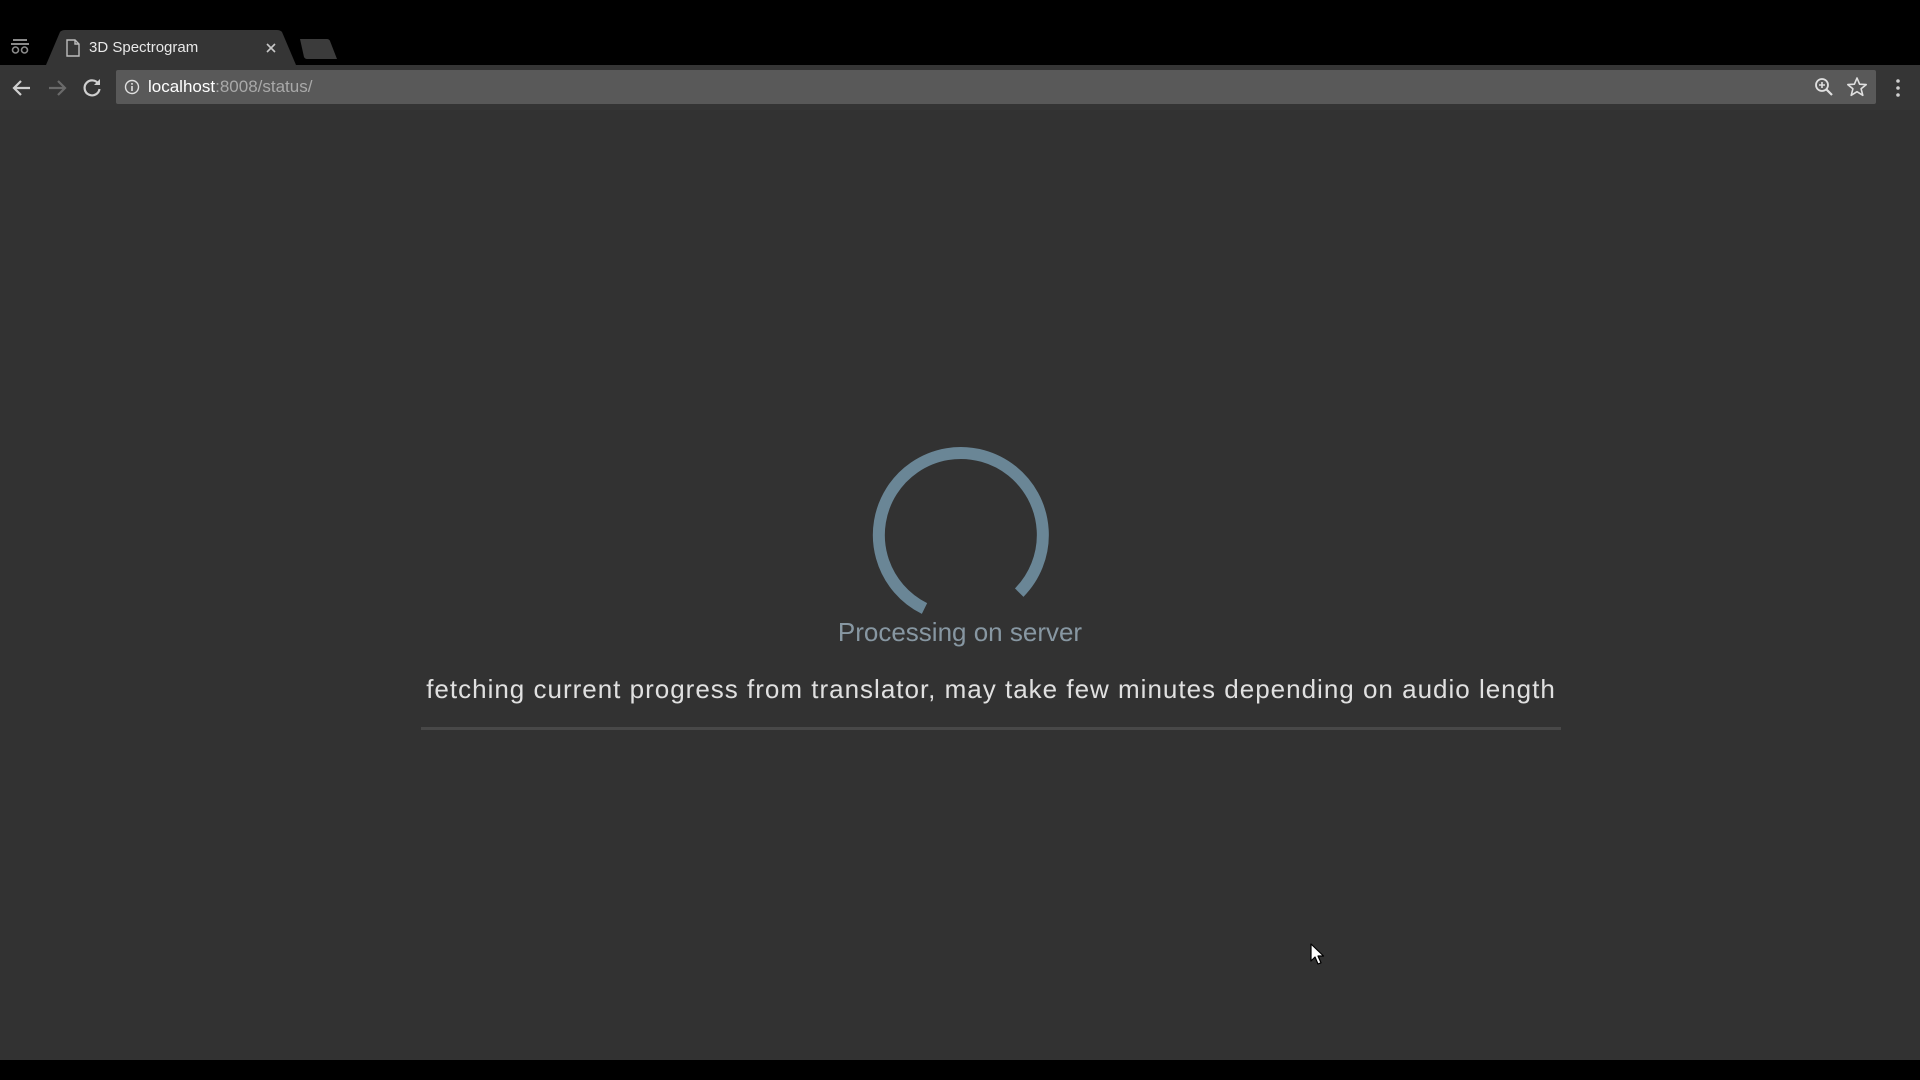  What do you see at coordinates (73, 48) in the screenshot?
I see `page-icon` at bounding box center [73, 48].